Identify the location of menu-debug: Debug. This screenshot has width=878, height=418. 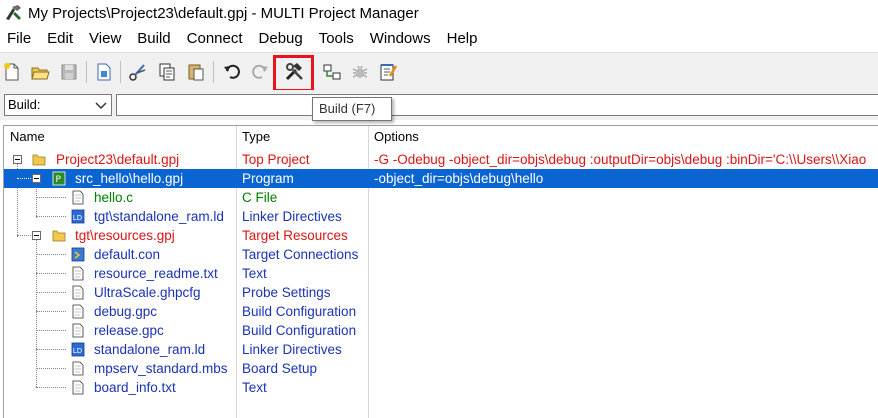
(281, 39).